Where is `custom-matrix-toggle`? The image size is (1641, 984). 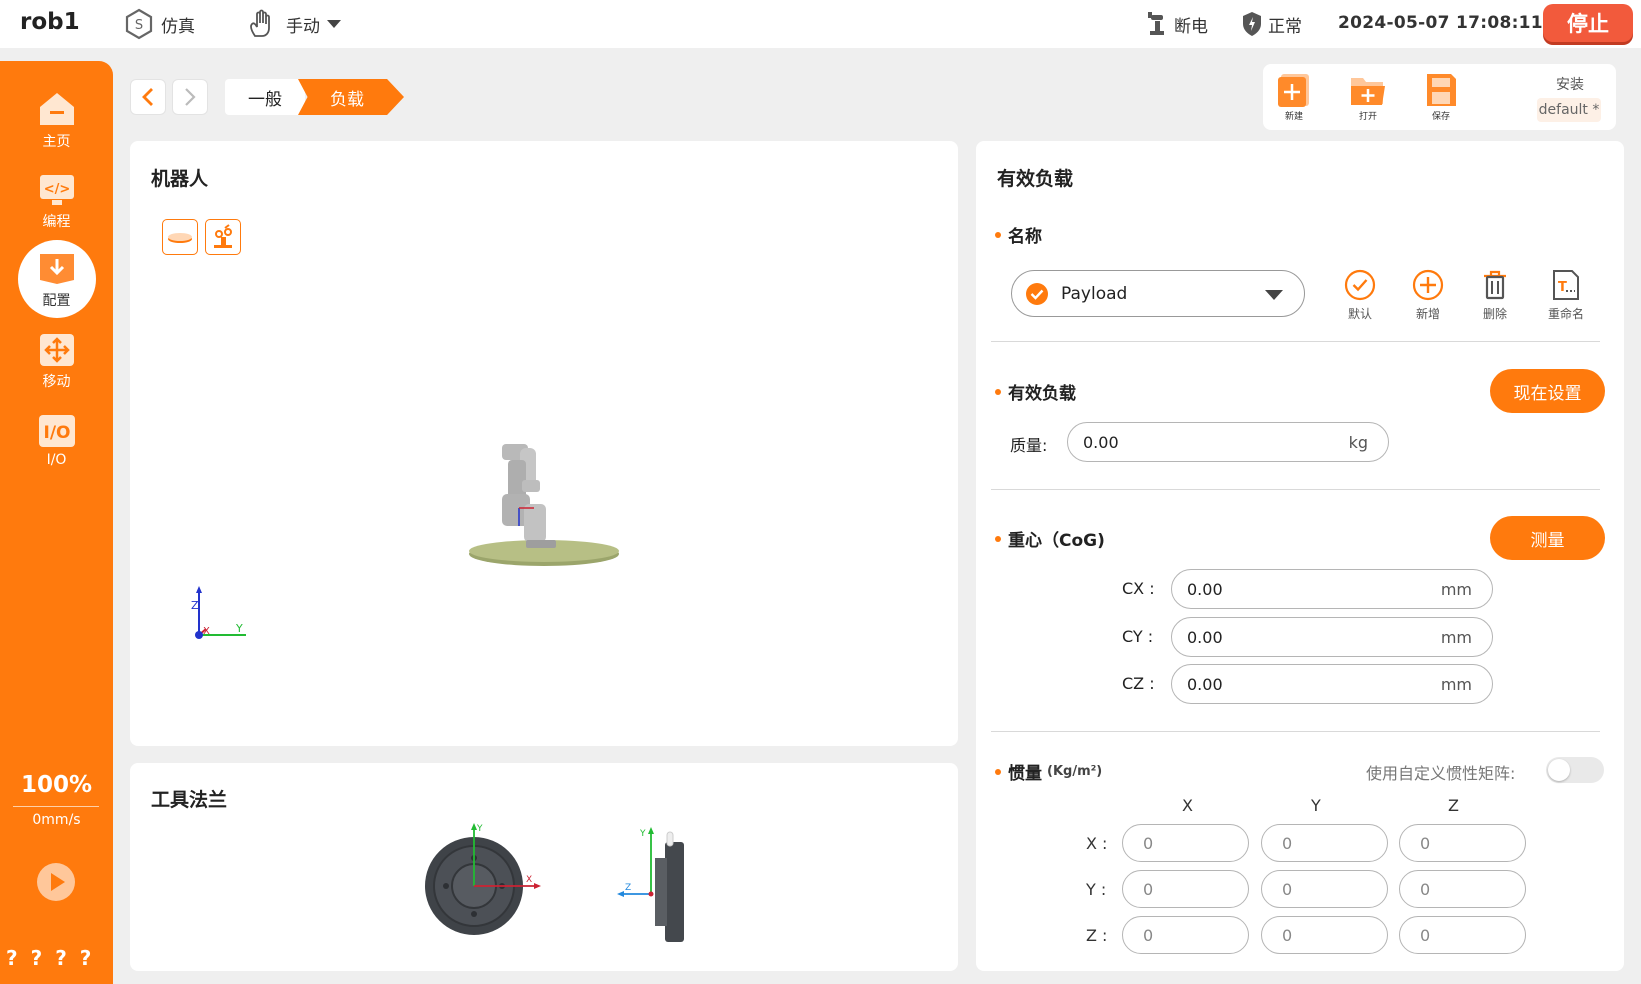 custom-matrix-toggle is located at coordinates (1575, 770).